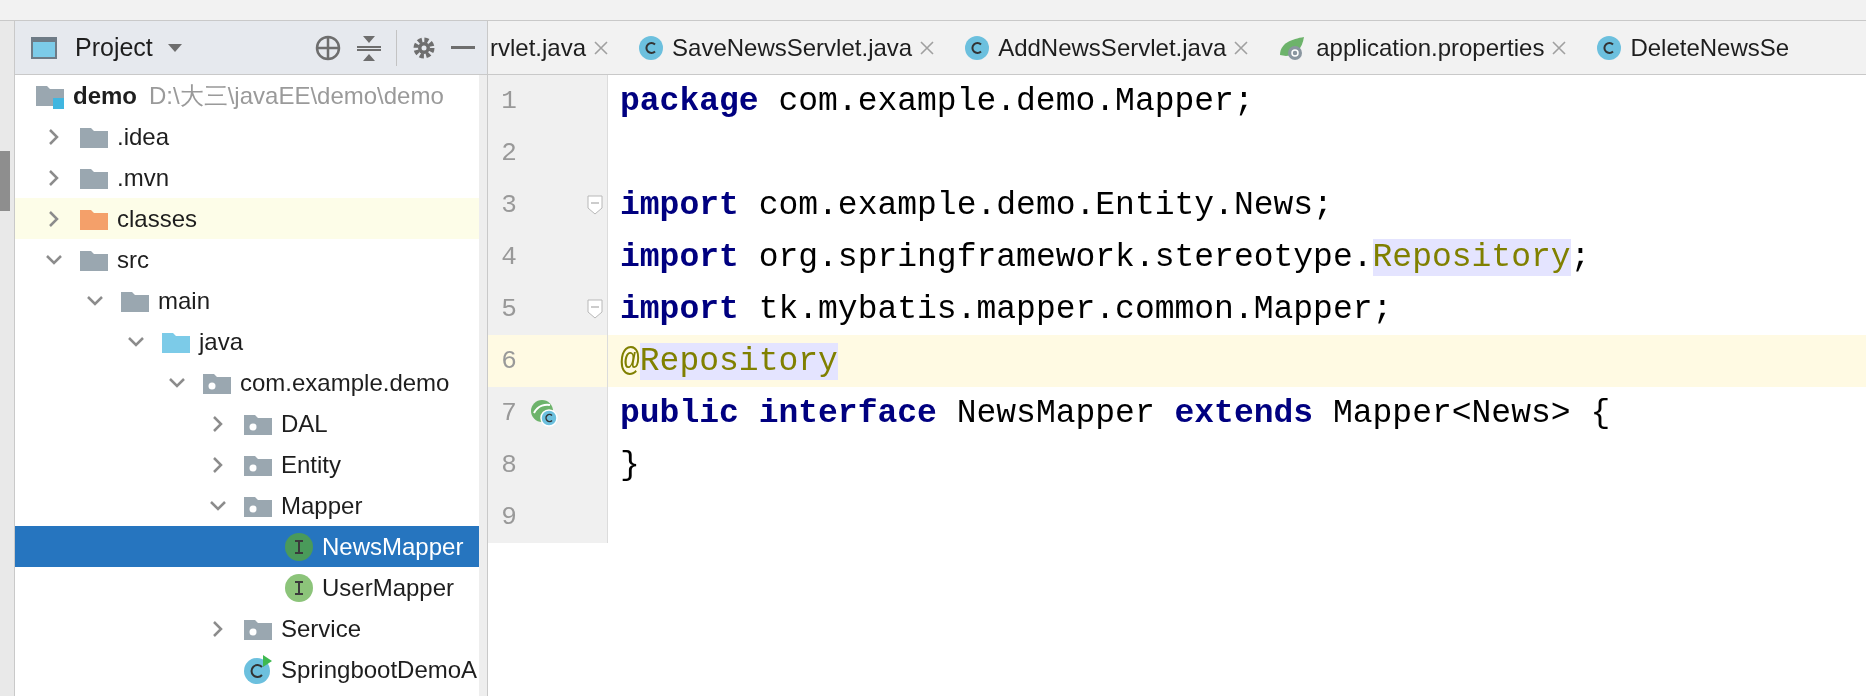 The image size is (1866, 696). I want to click on tree-item: java, so click(247, 341).